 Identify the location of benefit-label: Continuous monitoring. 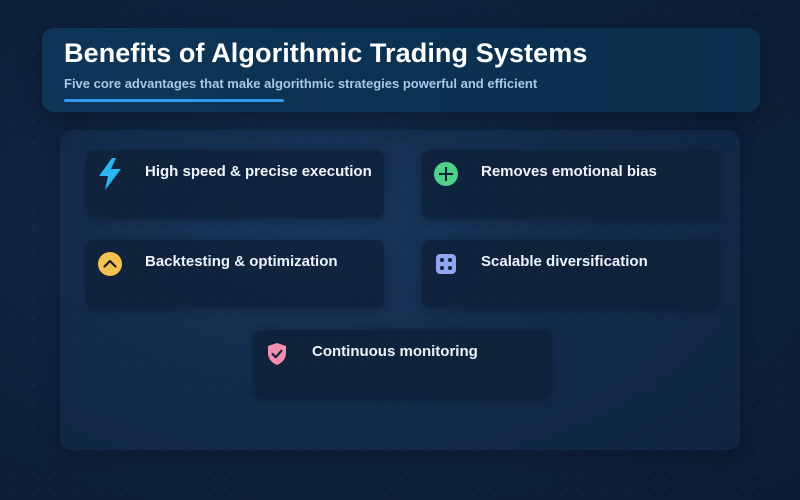
(395, 351).